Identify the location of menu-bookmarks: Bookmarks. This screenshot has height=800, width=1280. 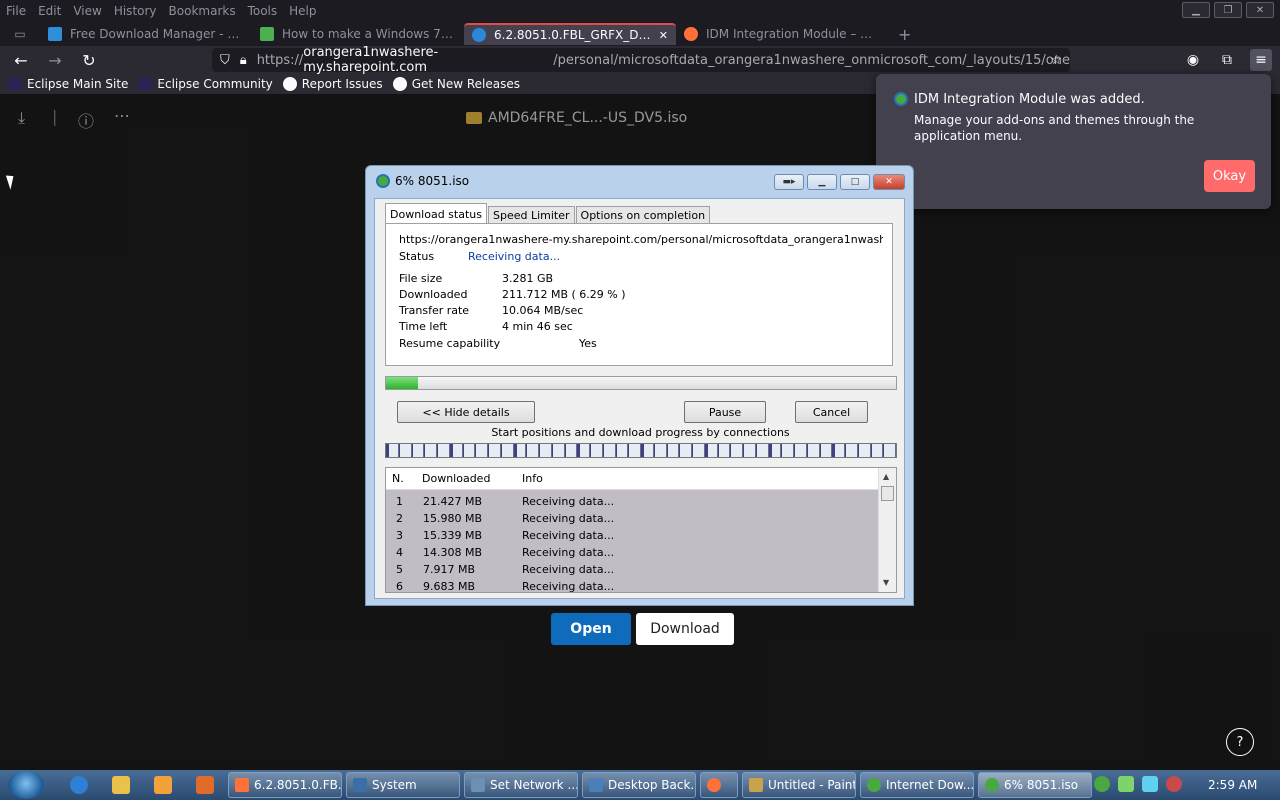
(202, 11).